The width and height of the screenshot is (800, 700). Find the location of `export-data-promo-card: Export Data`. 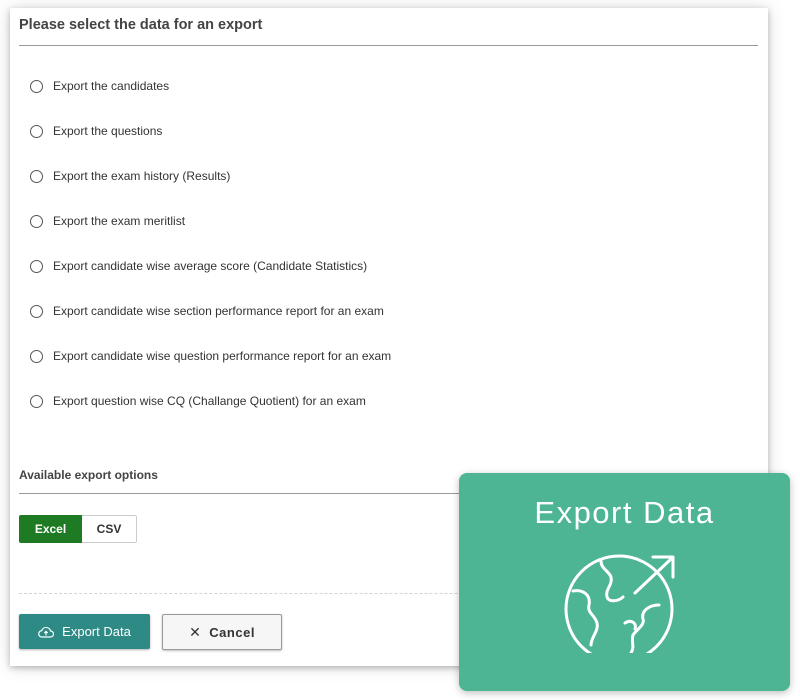

export-data-promo-card: Export Data is located at coordinates (624, 582).